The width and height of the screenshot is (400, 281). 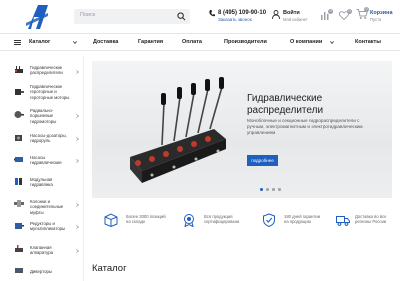 I want to click on sidebar-item: Модульная гидравлика, so click(x=42, y=184).